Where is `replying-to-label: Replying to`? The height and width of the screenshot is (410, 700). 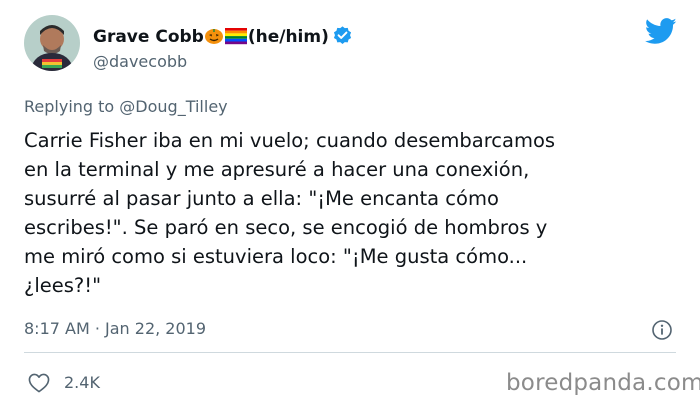
replying-to-label: Replying to is located at coordinates (69, 106).